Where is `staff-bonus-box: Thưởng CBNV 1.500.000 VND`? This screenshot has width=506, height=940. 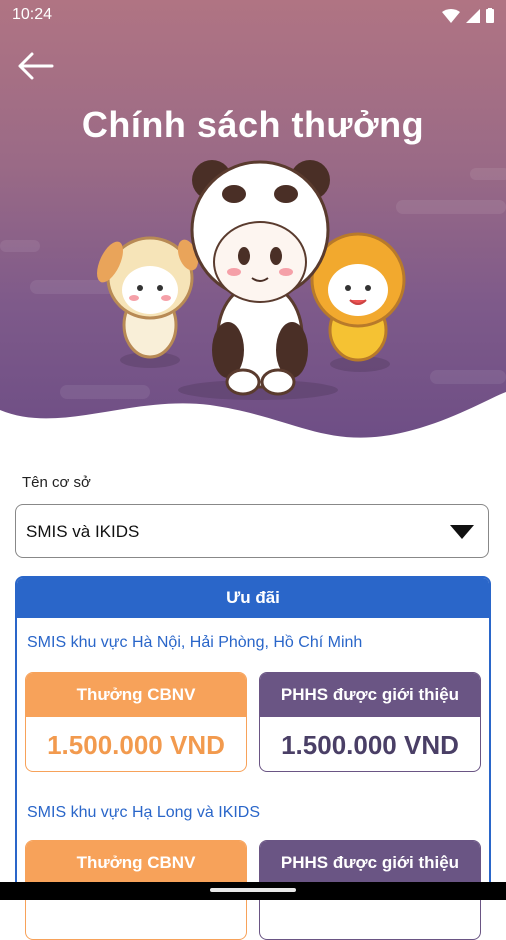 staff-bonus-box: Thưởng CBNV 1.500.000 VND is located at coordinates (136, 722).